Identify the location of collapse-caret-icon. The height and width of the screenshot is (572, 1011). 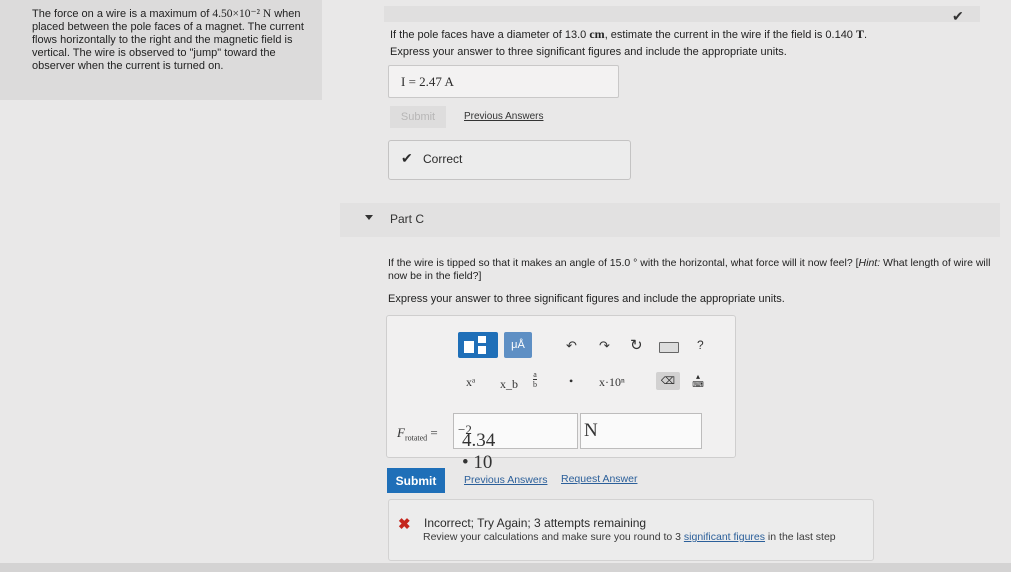
(369, 217).